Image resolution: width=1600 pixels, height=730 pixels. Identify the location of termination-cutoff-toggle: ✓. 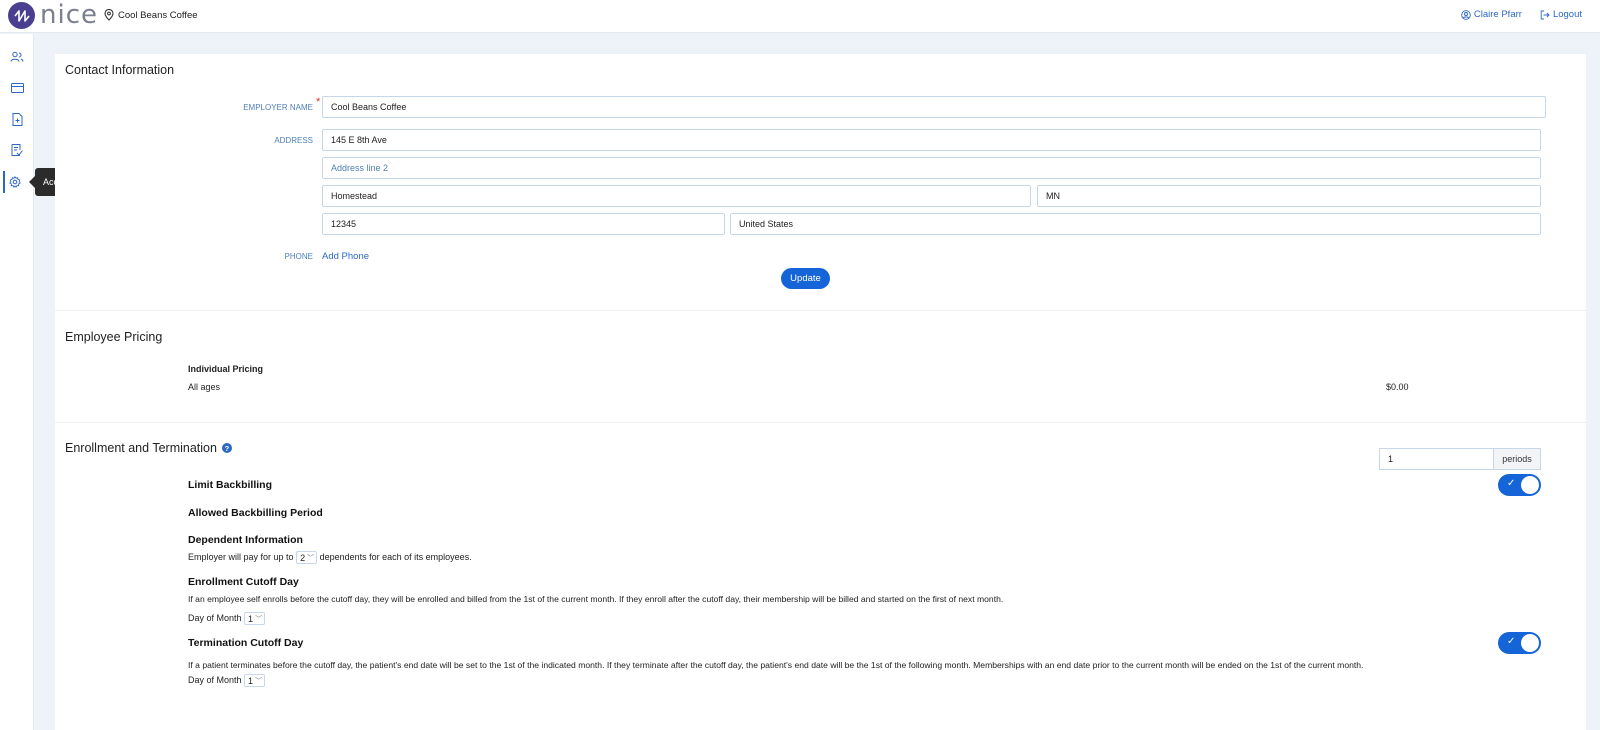
(1519, 643).